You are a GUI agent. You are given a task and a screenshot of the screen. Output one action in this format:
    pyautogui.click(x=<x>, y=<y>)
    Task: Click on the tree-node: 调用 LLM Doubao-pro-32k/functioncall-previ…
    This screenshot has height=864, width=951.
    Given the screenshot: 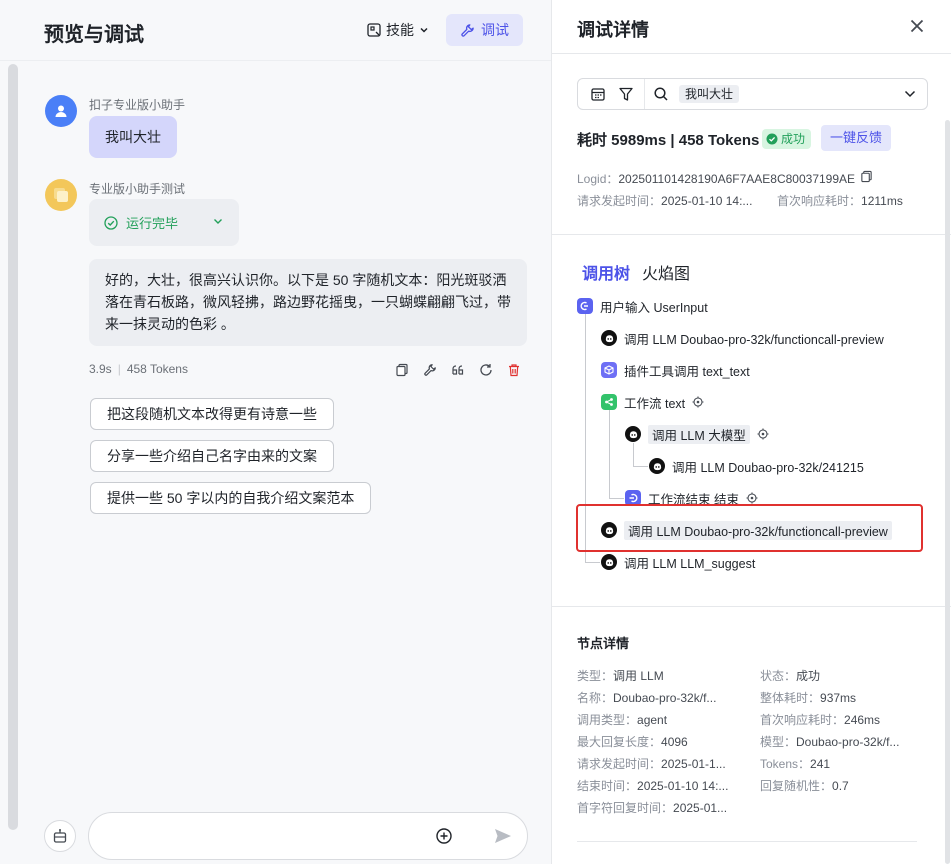 What is the action you would take?
    pyautogui.click(x=742, y=338)
    